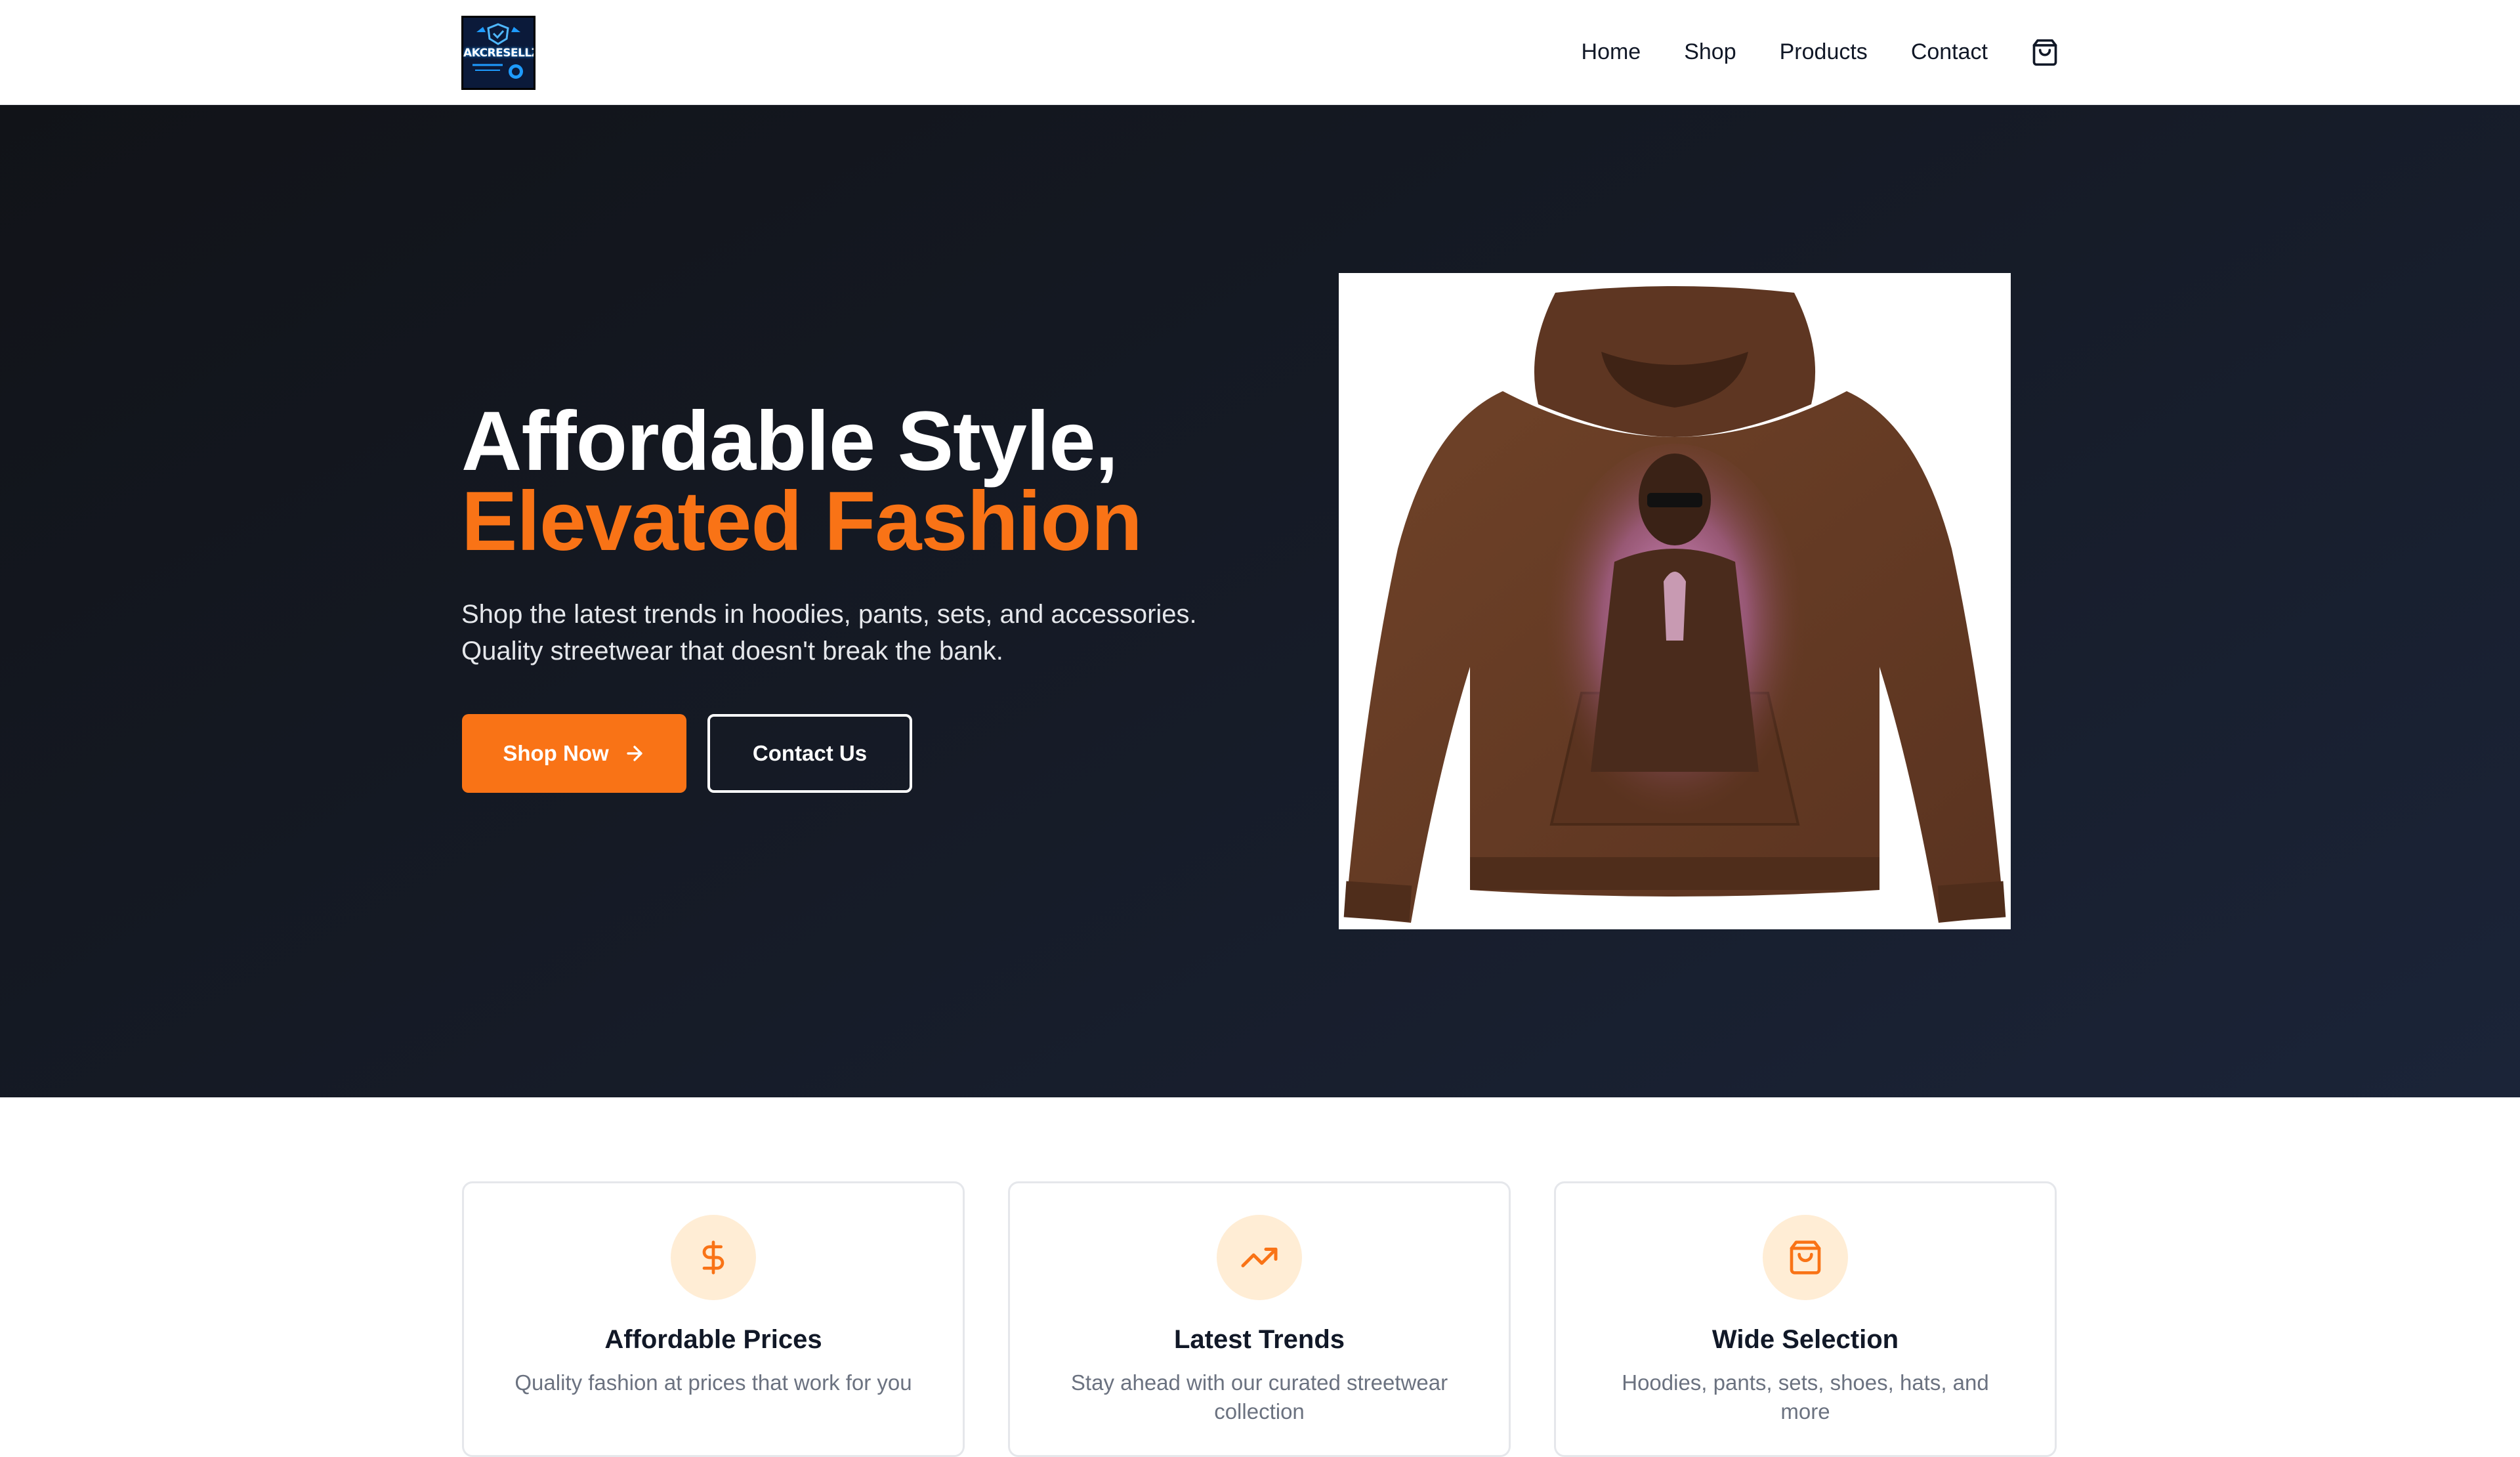 The width and height of the screenshot is (2520, 1457). I want to click on logo-text: AKCRESELLZ, so click(499, 53).